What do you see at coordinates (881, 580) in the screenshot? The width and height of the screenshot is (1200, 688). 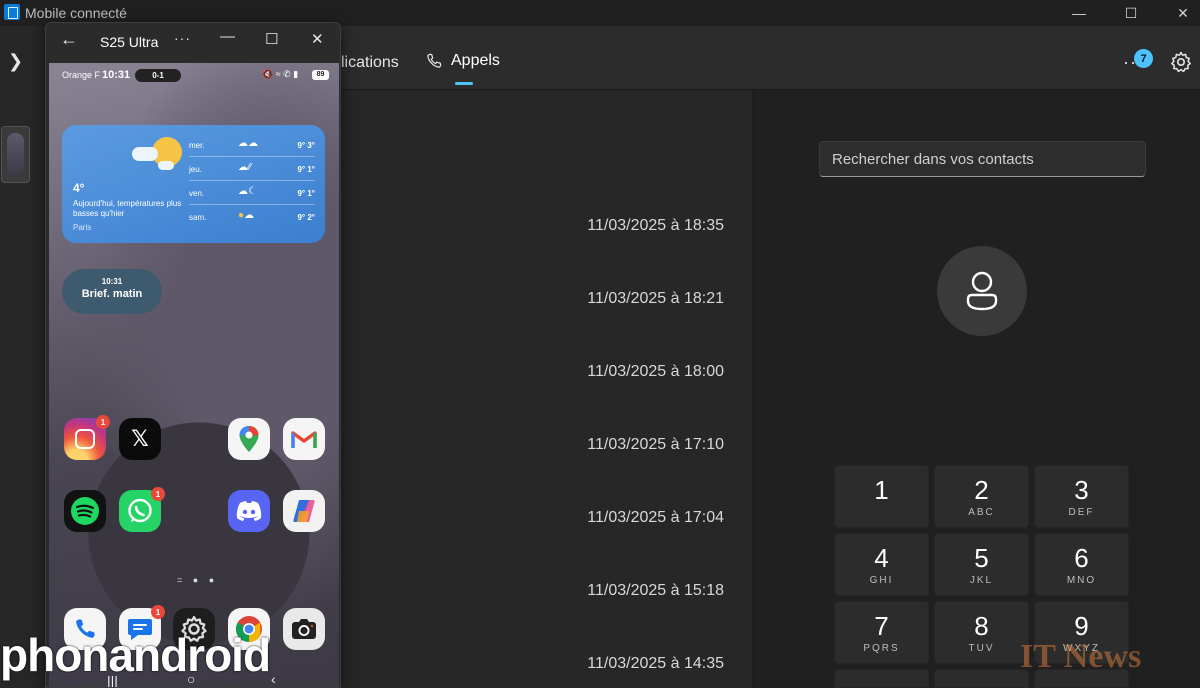 I see `dial-key-letters: GHI` at bounding box center [881, 580].